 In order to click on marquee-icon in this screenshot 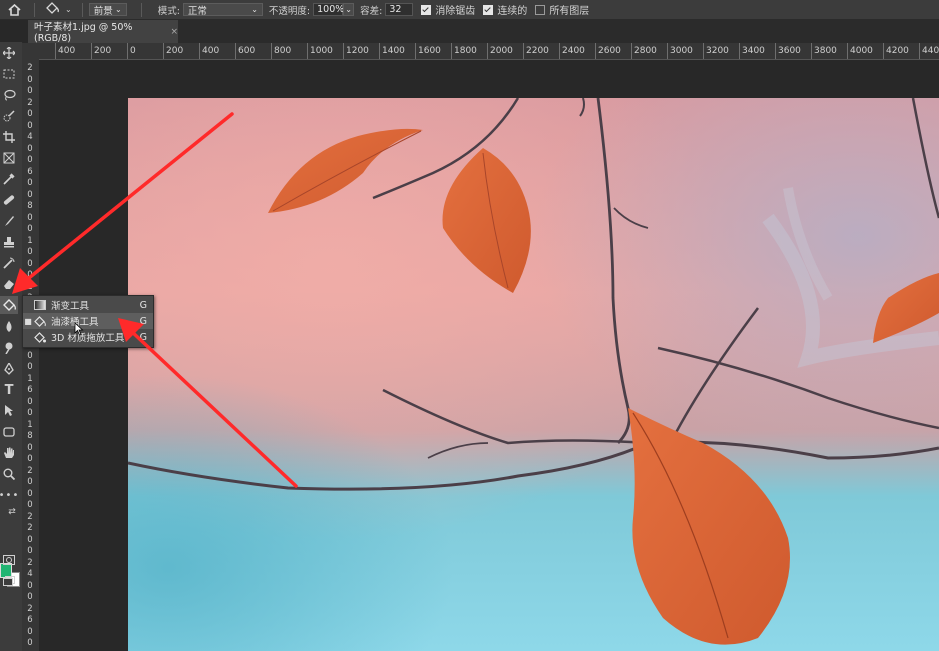, I will do `click(9, 74)`.